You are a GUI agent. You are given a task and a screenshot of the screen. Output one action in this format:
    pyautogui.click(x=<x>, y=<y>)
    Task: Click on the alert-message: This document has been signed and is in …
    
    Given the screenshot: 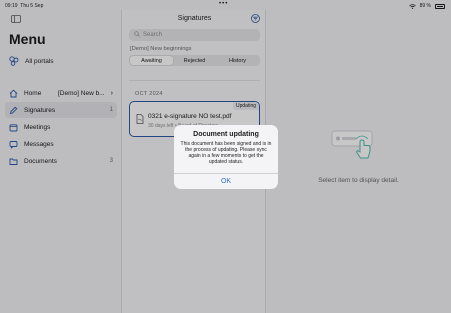 What is the action you would take?
    pyautogui.click(x=226, y=153)
    